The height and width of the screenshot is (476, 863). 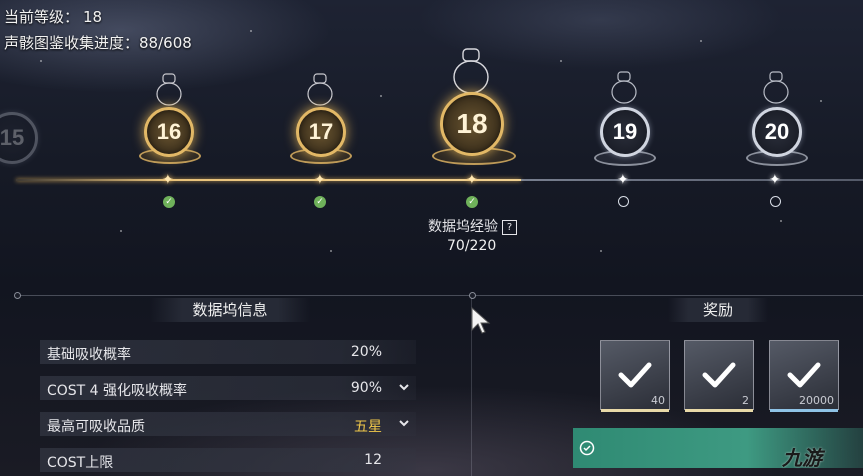 I want to click on level-number: 20, so click(x=777, y=131).